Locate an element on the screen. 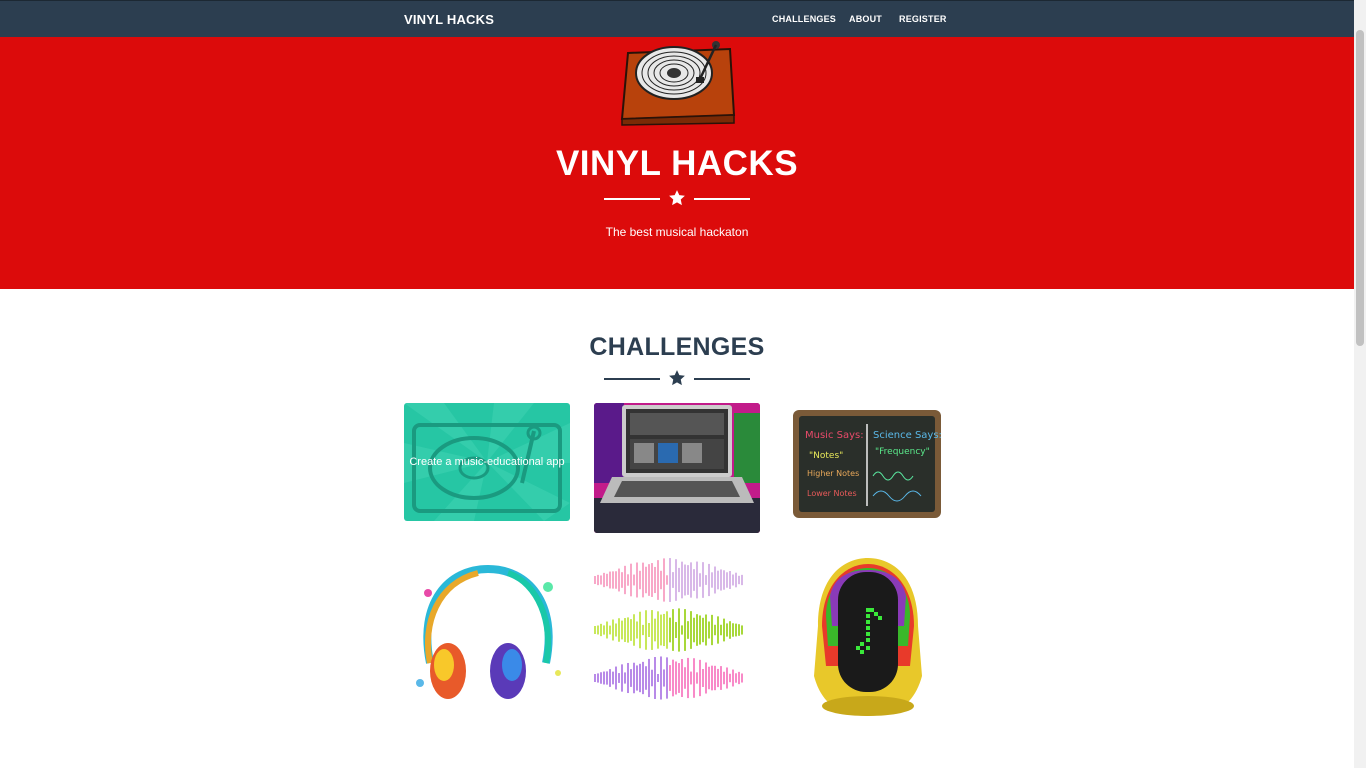 Image resolution: width=1366 pixels, height=768 pixels. challenge-card-robot-helmet is located at coordinates (868, 637).